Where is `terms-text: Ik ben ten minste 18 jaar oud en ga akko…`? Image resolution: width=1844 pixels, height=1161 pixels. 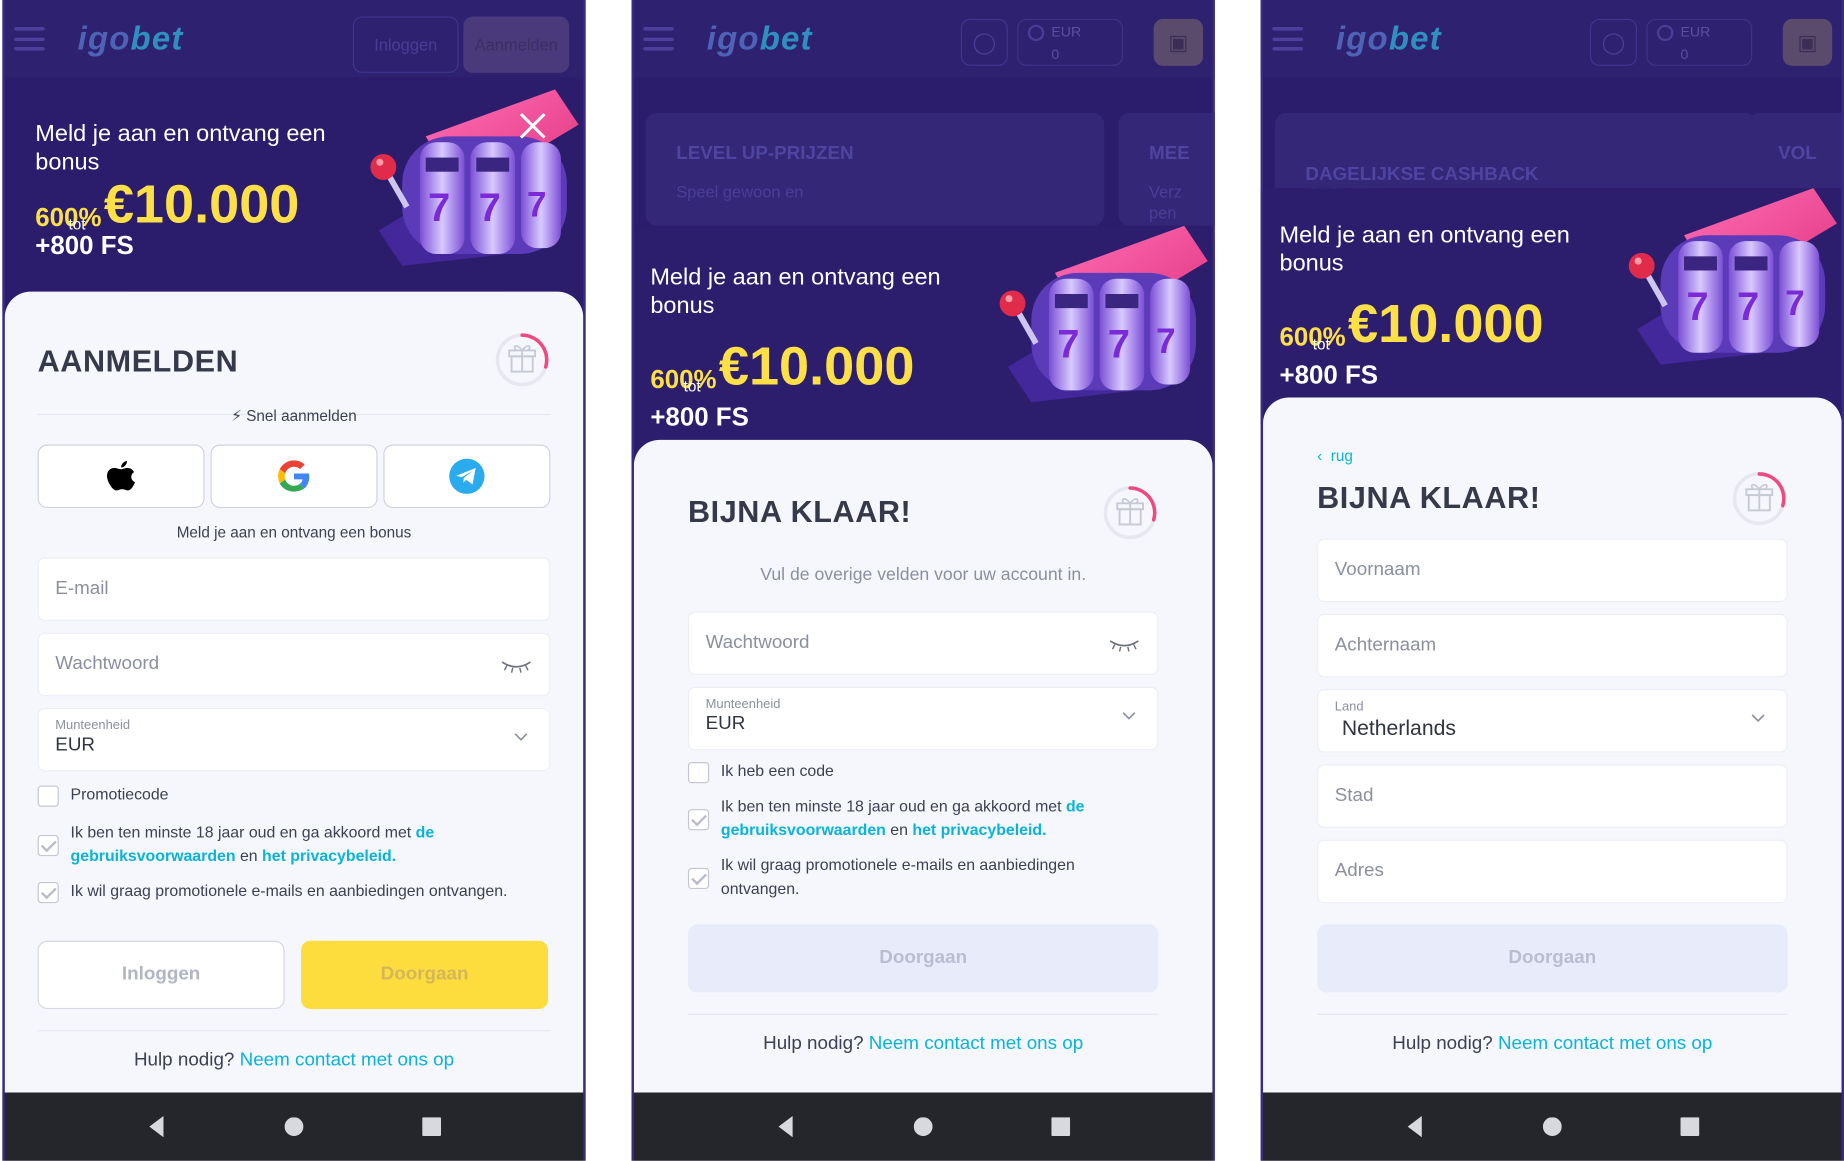 terms-text: Ik ben ten minste 18 jaar oud en ga akko… is located at coordinates (902, 818).